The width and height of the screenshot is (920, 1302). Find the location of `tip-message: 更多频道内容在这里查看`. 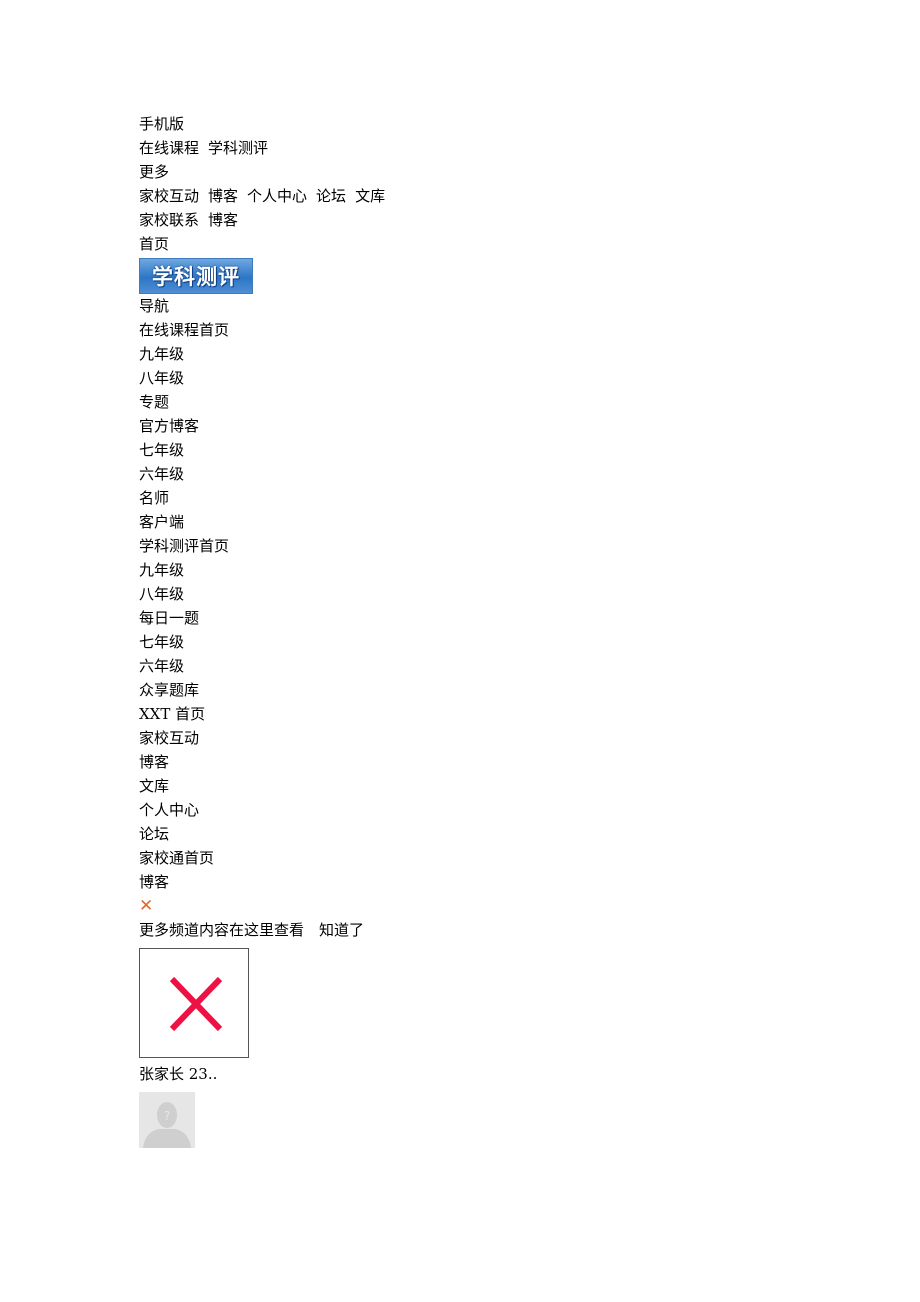

tip-message: 更多频道内容在这里查看 is located at coordinates (222, 930).